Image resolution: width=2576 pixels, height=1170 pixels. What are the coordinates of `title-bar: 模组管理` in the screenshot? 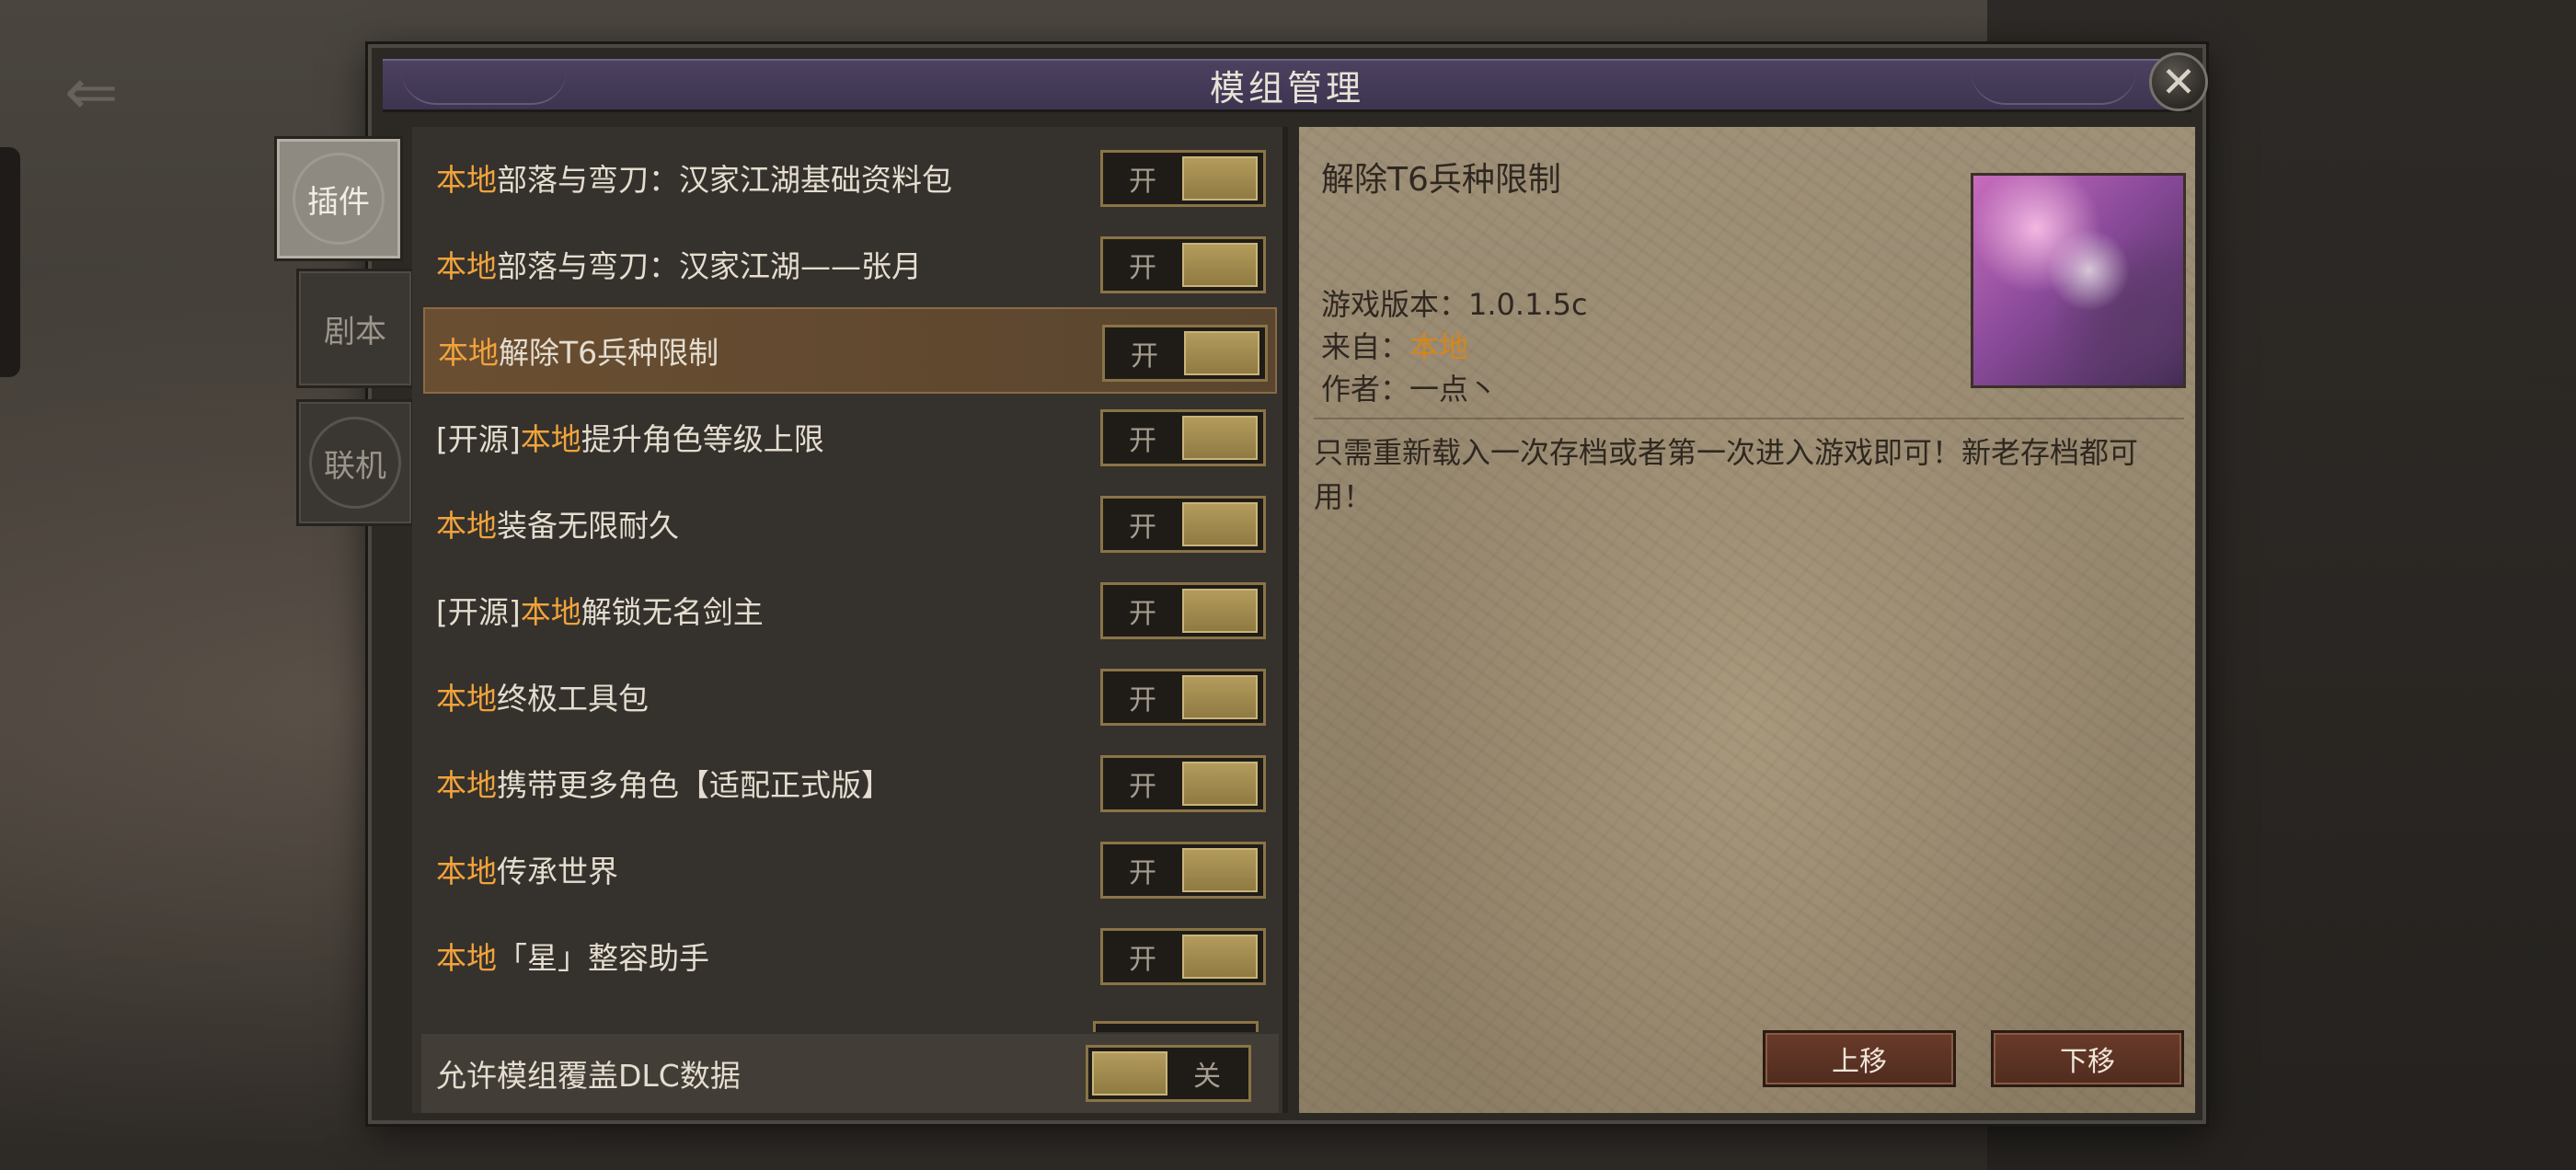 It's located at (1287, 85).